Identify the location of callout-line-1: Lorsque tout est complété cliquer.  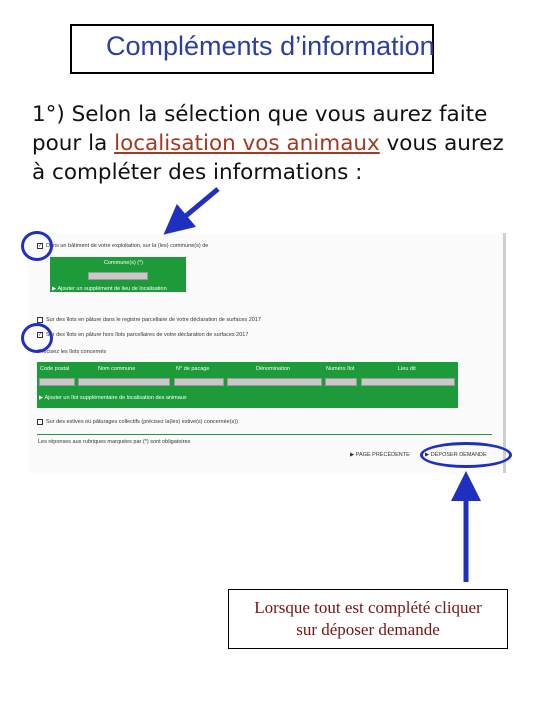
(368, 607).